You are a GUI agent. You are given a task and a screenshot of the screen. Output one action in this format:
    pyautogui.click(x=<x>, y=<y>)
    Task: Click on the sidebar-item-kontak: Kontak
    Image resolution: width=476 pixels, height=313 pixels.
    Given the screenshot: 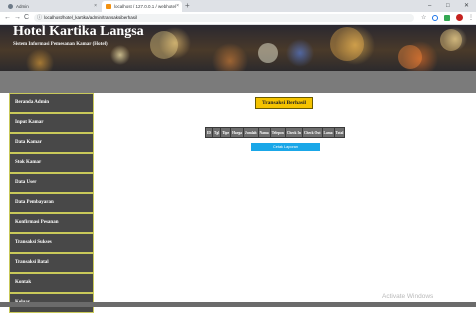 What is the action you would take?
    pyautogui.click(x=51, y=282)
    